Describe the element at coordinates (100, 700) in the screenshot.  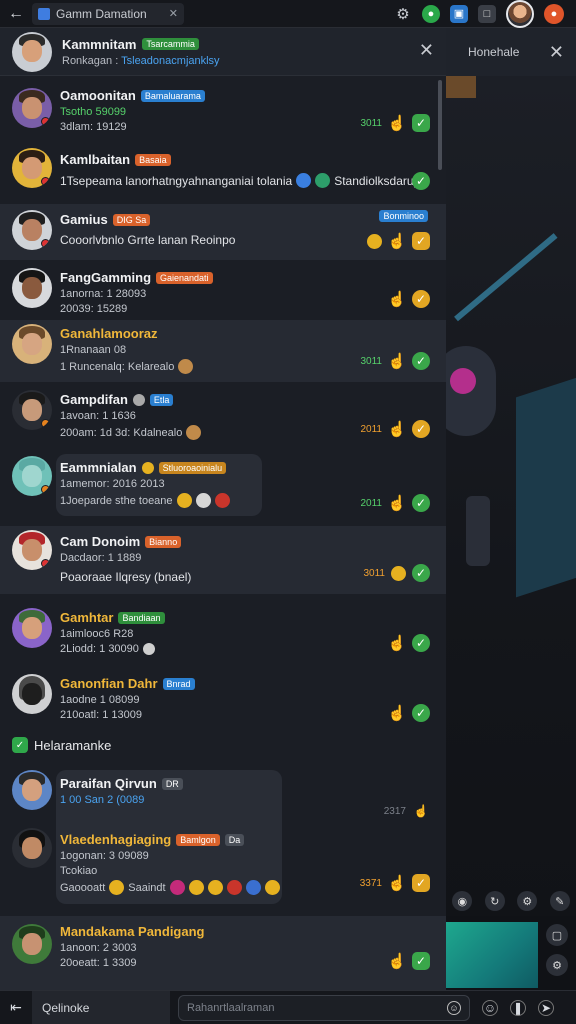
I see `row-line: 1aodne 1 08099` at that location.